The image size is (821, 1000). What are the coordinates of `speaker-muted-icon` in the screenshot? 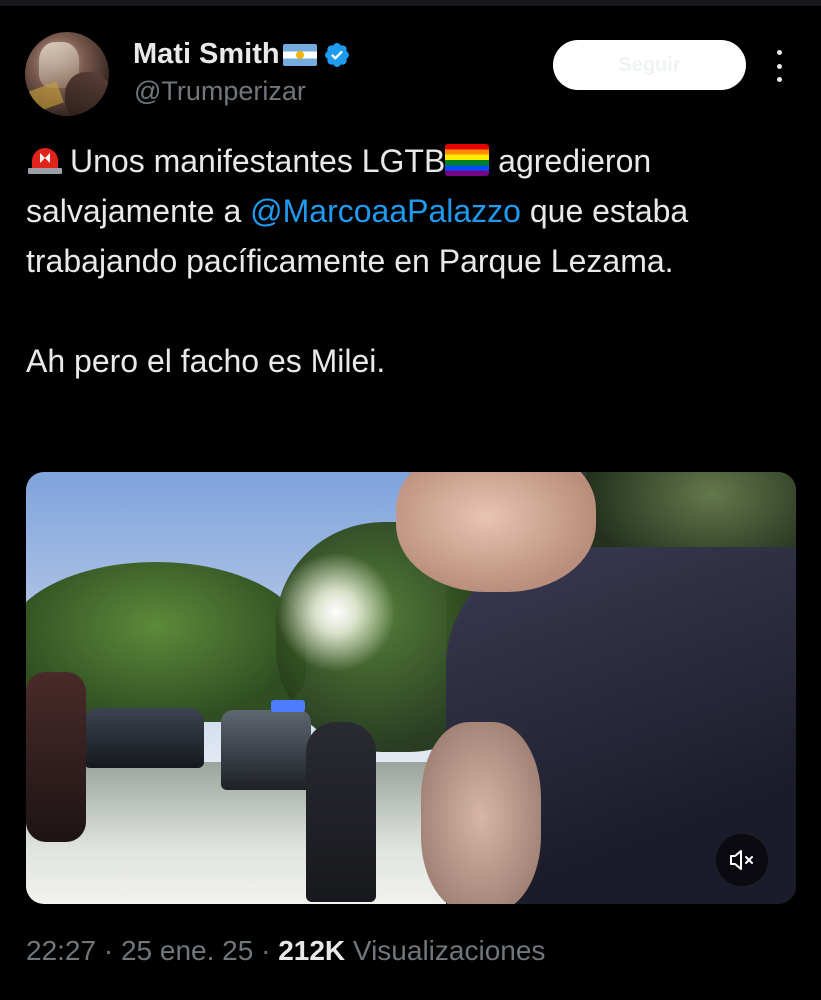 It's located at (741, 860).